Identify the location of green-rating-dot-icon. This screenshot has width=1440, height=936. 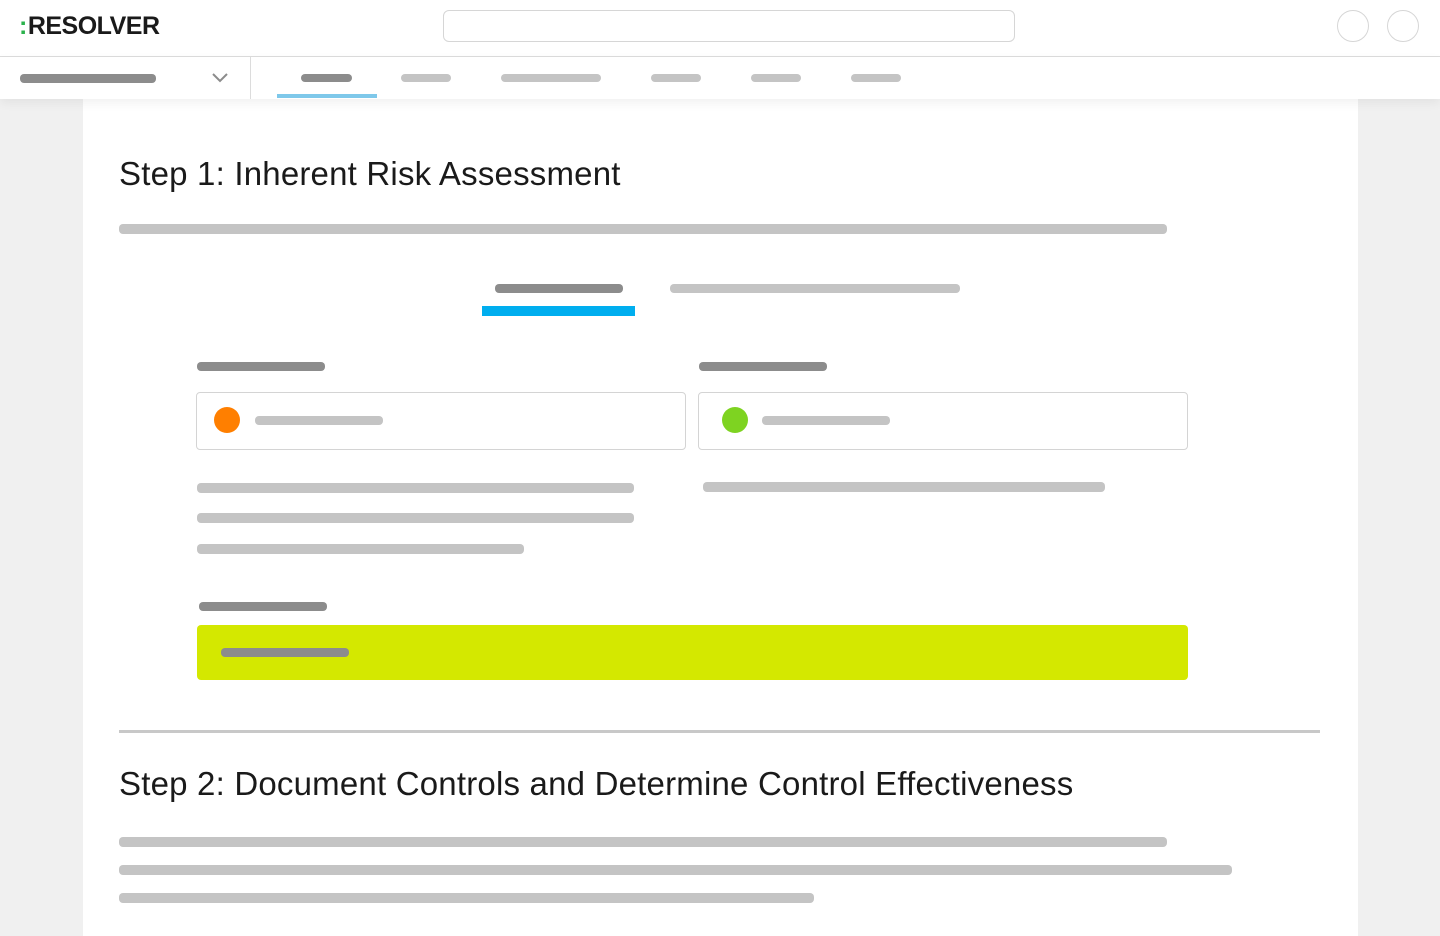
(735, 420).